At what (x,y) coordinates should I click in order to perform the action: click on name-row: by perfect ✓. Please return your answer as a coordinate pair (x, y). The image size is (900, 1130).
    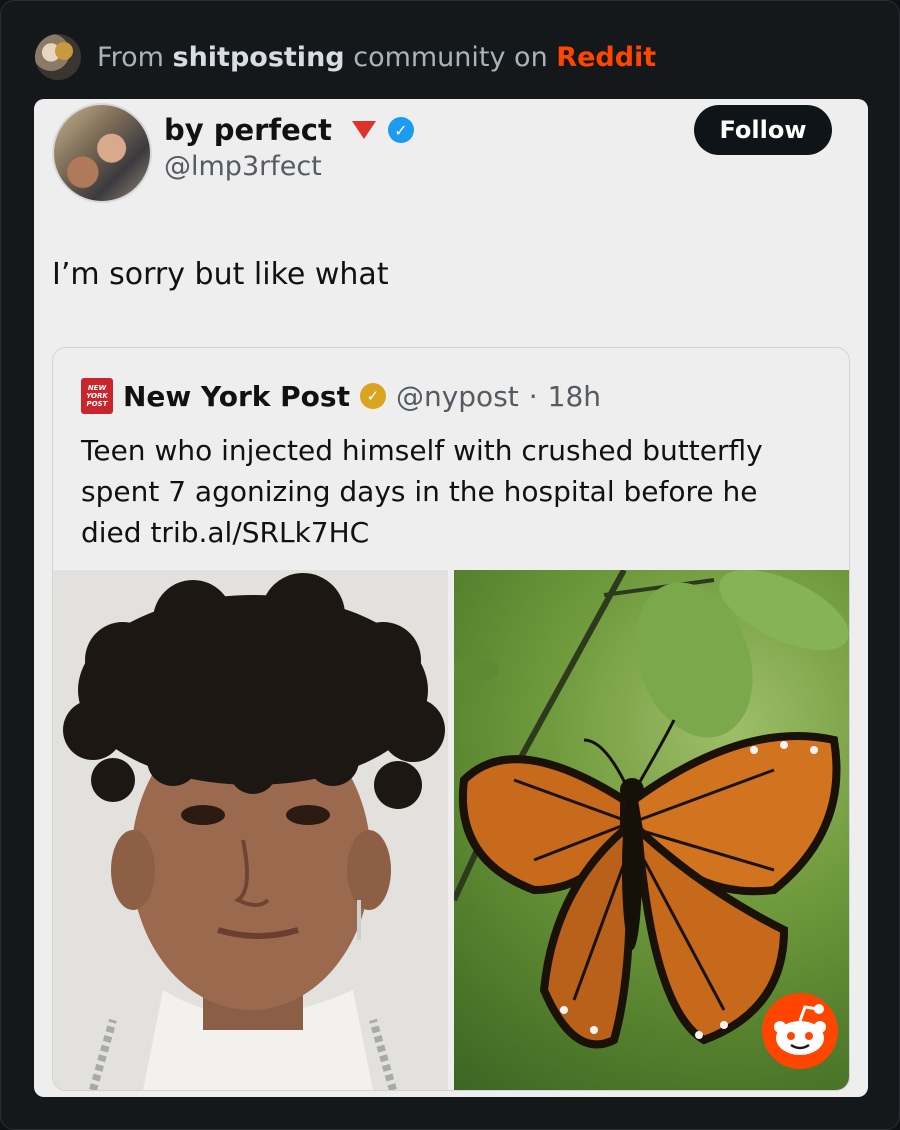
    Looking at the image, I should click on (289, 130).